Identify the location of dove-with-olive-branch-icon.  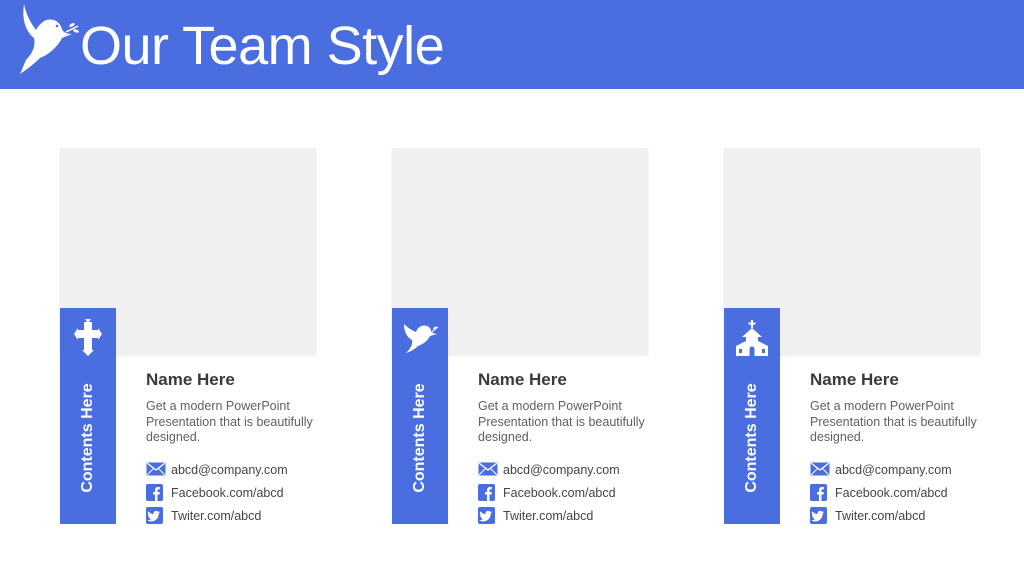
(49, 39).